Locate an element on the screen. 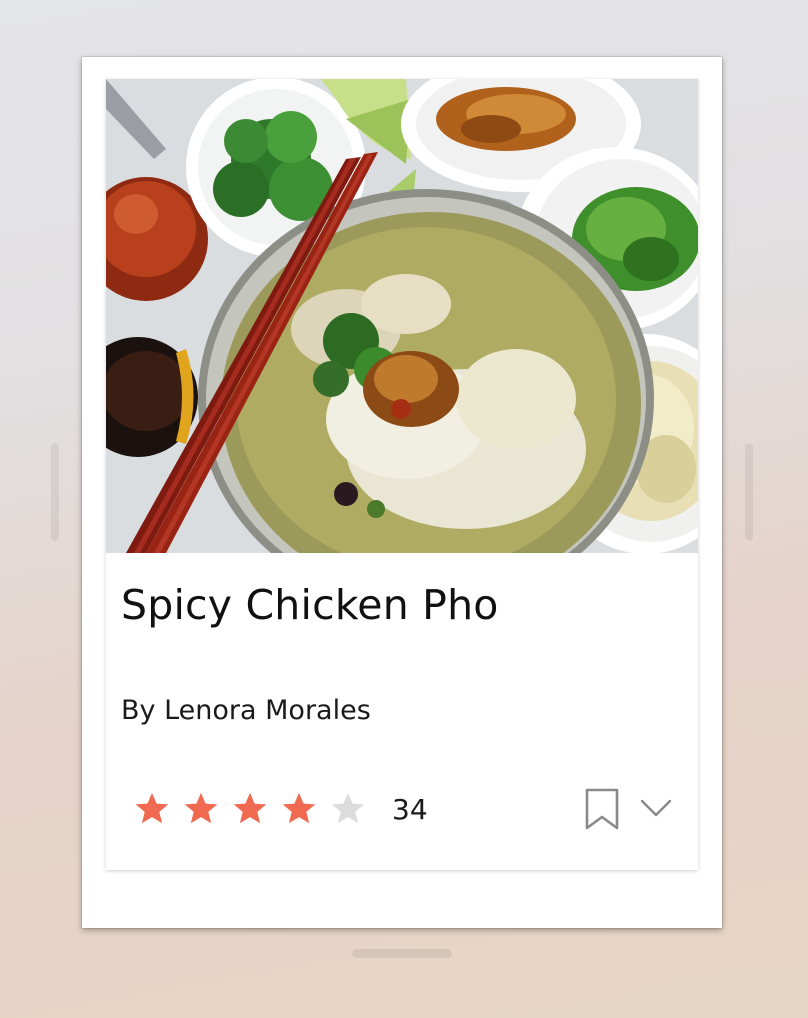 The image size is (808, 1018). star-rating: 34 is located at coordinates (280, 809).